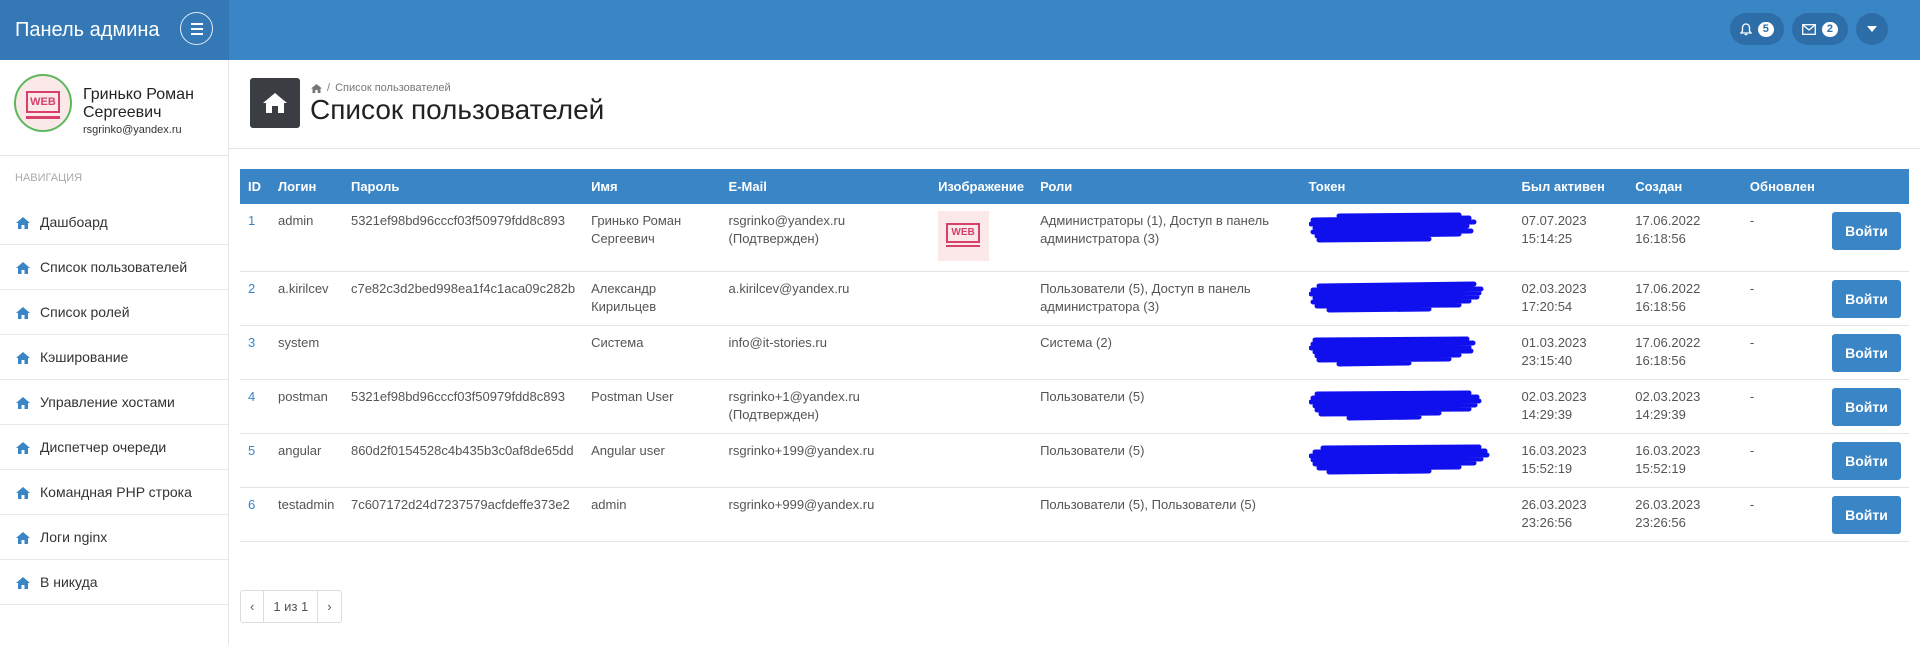 This screenshot has height=645, width=1920. I want to click on column-header-last-active: Был активен, so click(1571, 186).